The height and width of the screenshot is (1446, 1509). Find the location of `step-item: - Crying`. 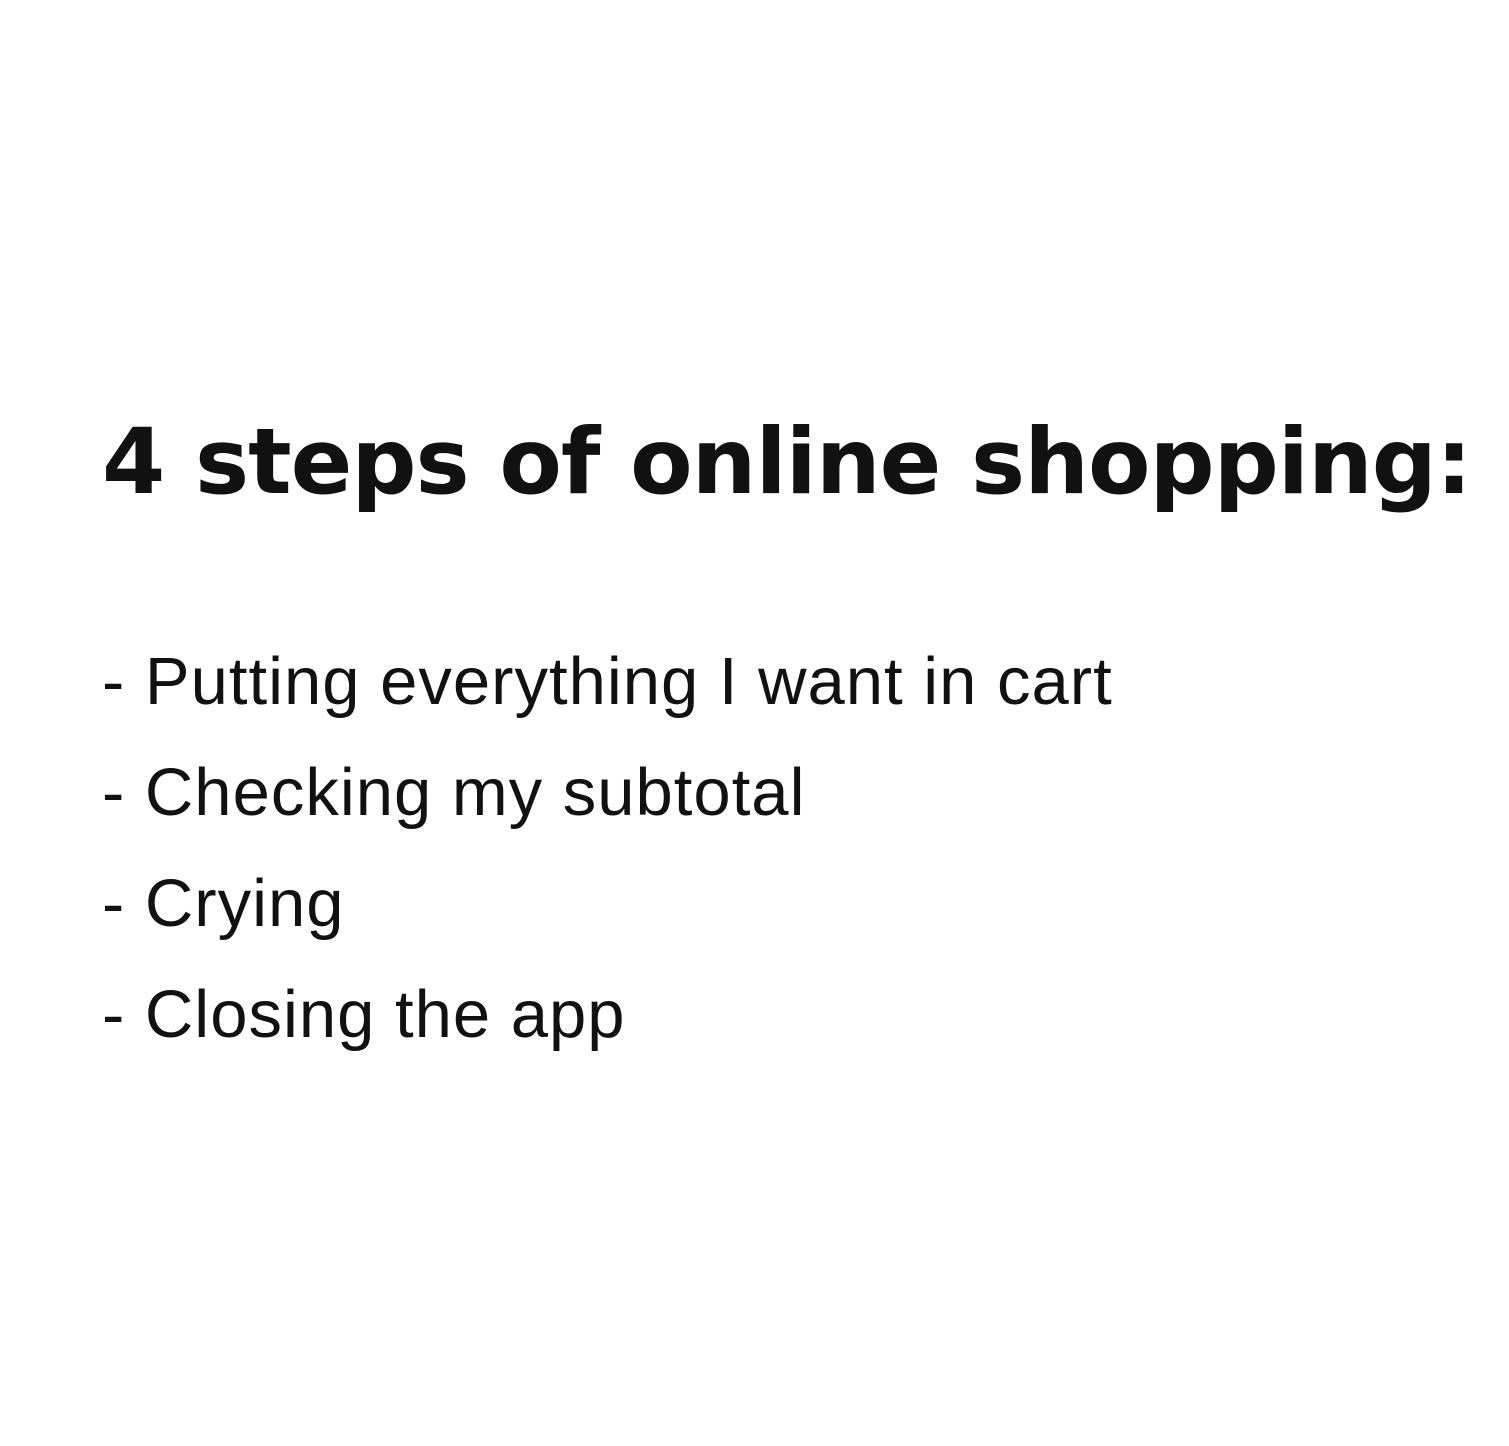

step-item: - Crying is located at coordinates (223, 903).